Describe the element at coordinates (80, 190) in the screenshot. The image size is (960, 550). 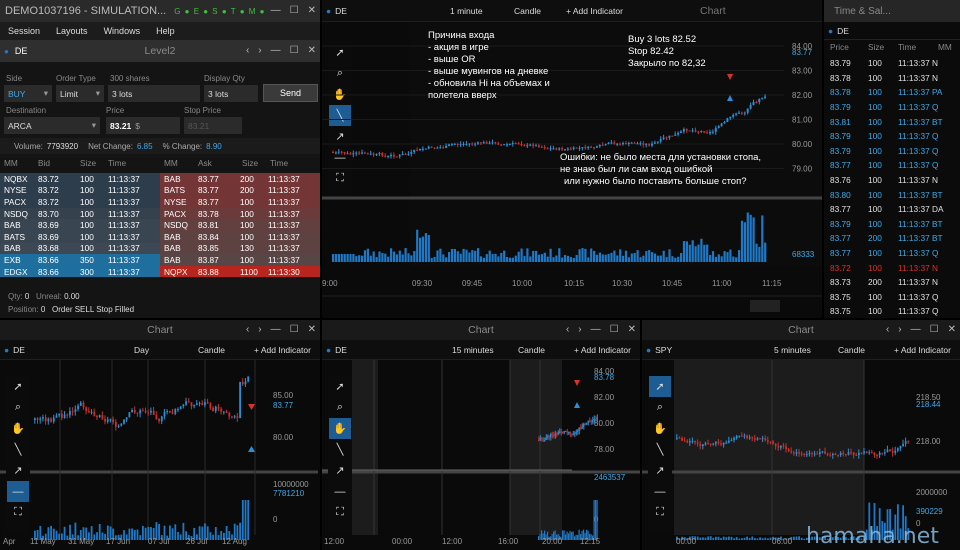
I see `bid-row: NYSE 83.72 100 11:13:37` at that location.